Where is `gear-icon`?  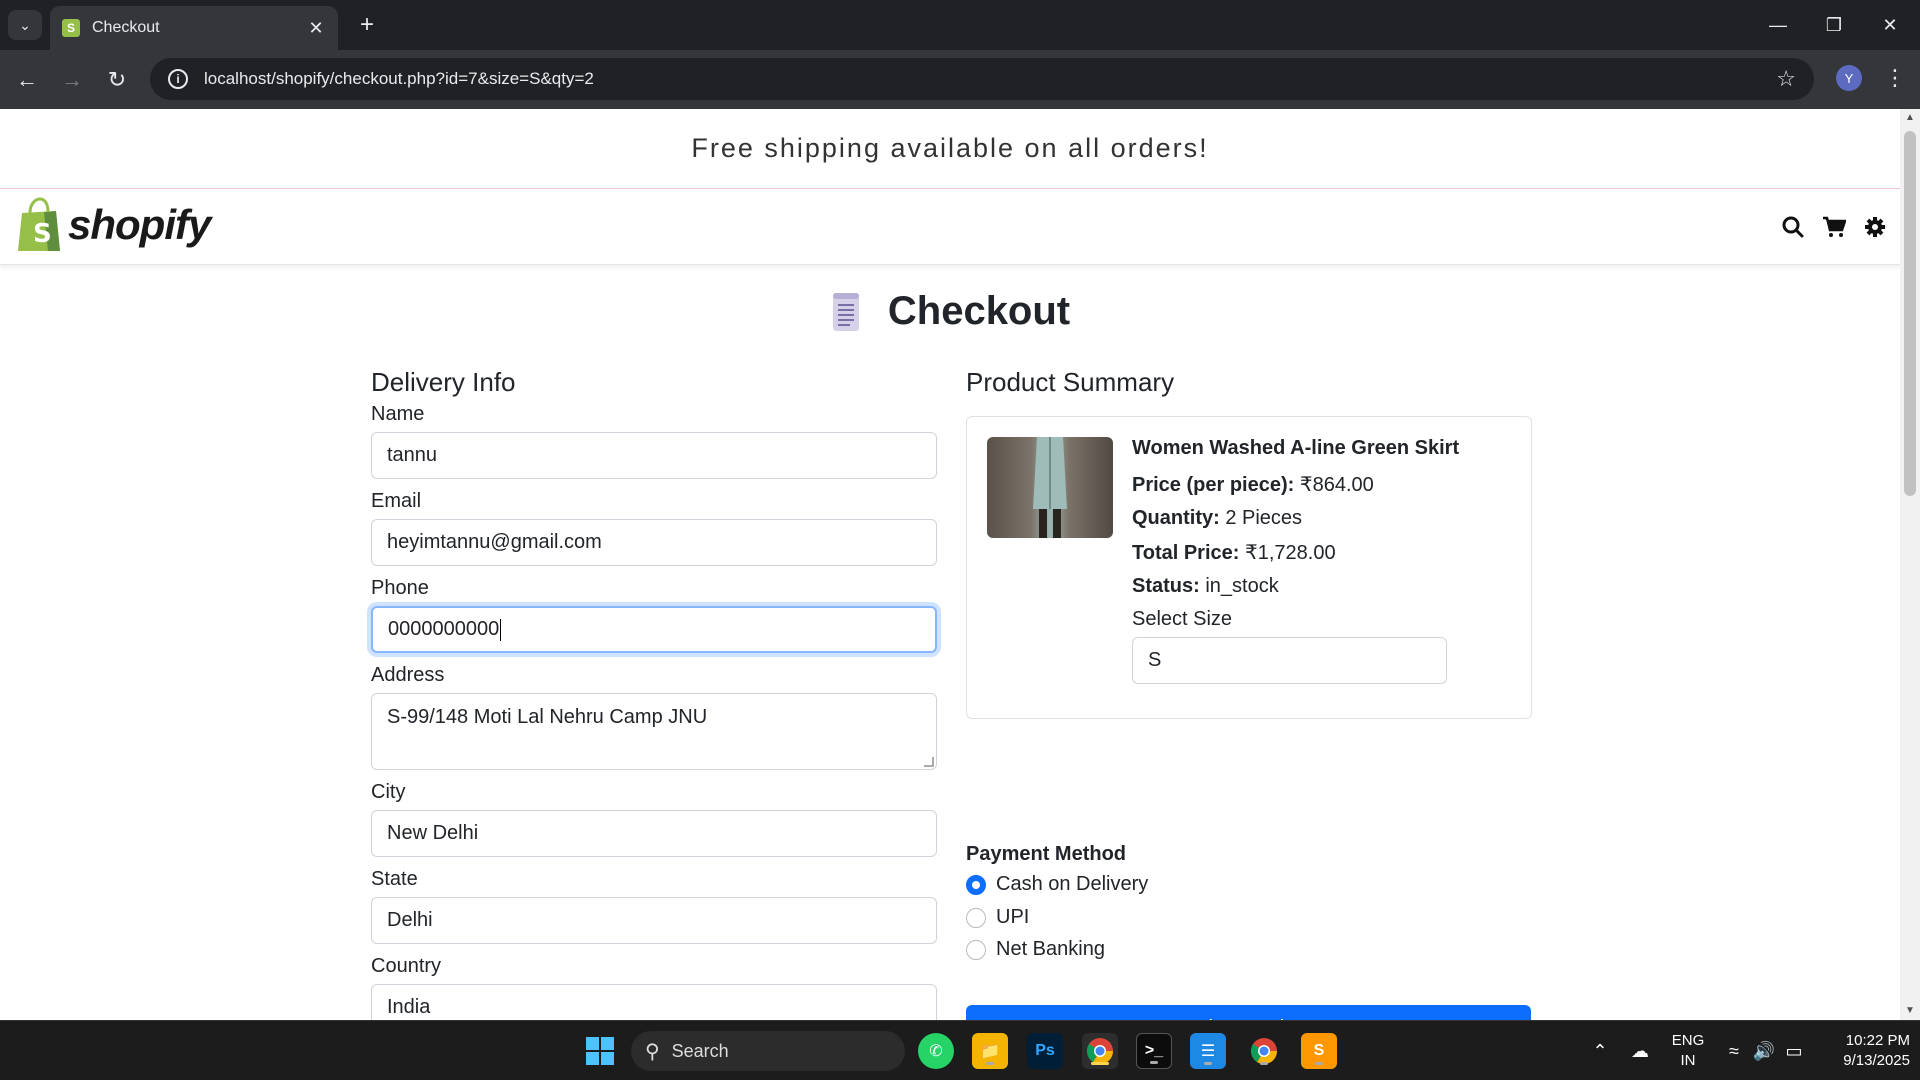
gear-icon is located at coordinates (1875, 227).